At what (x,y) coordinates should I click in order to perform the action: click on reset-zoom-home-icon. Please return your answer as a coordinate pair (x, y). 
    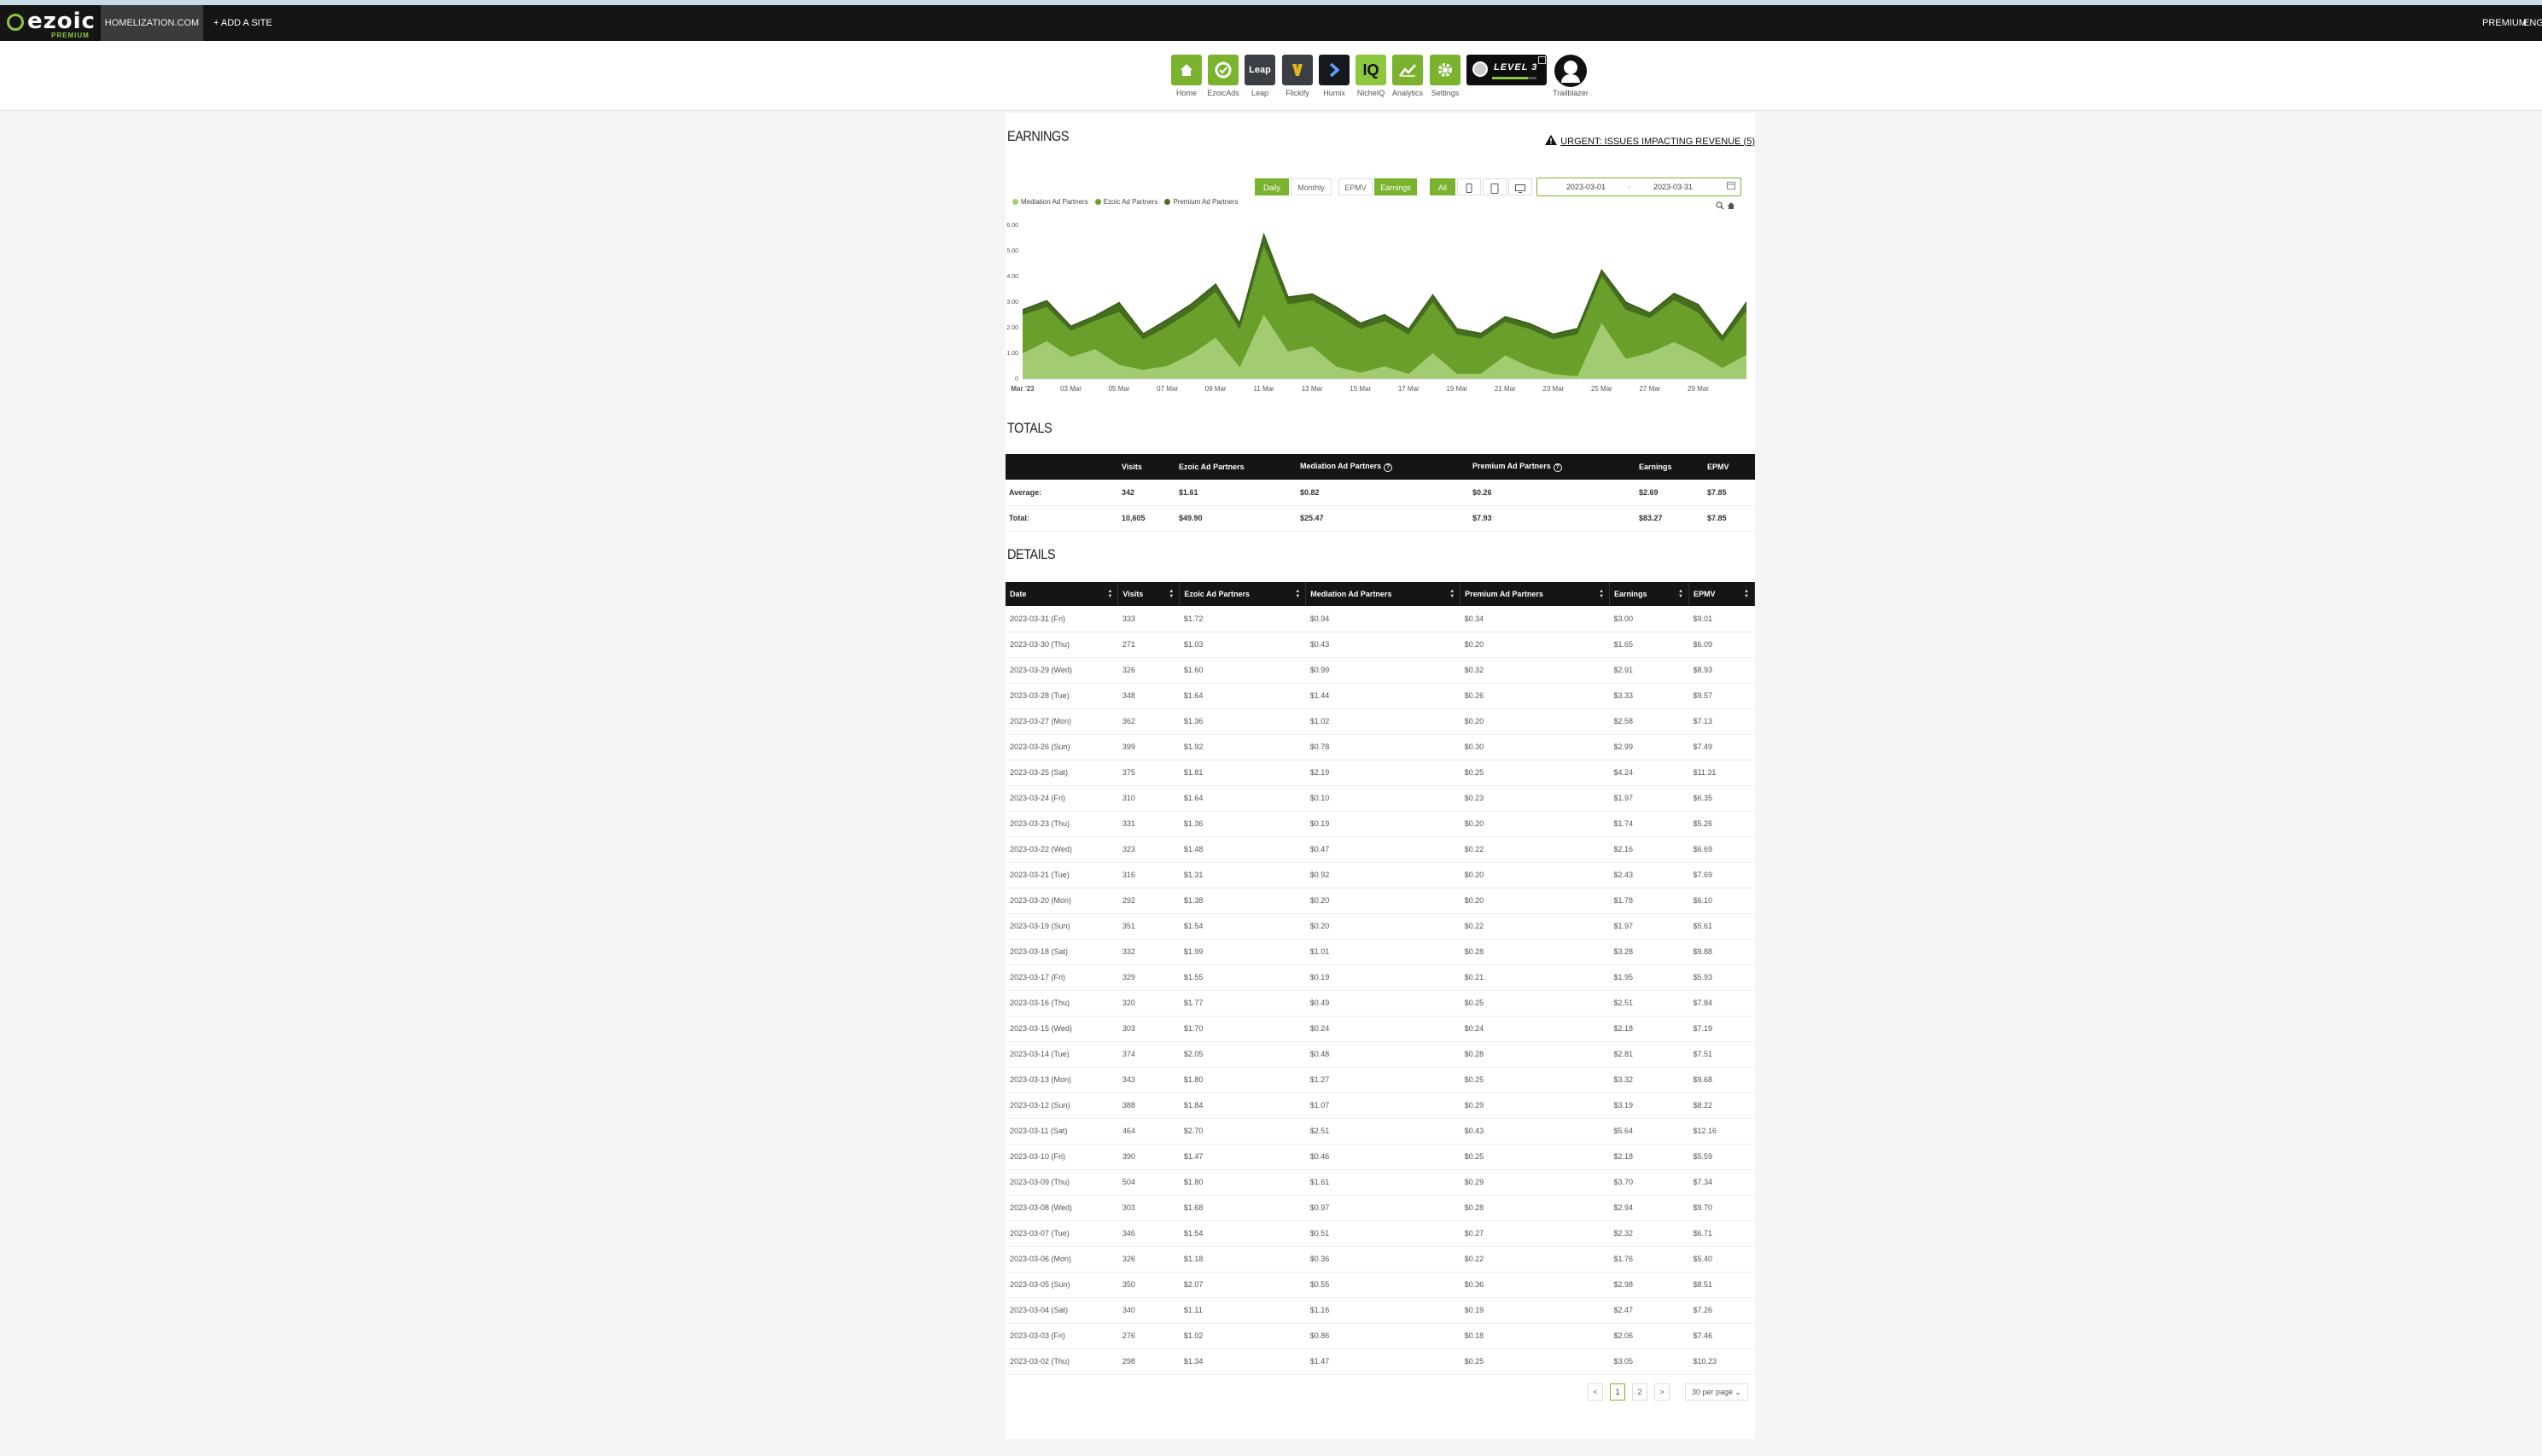
    Looking at the image, I should click on (1731, 206).